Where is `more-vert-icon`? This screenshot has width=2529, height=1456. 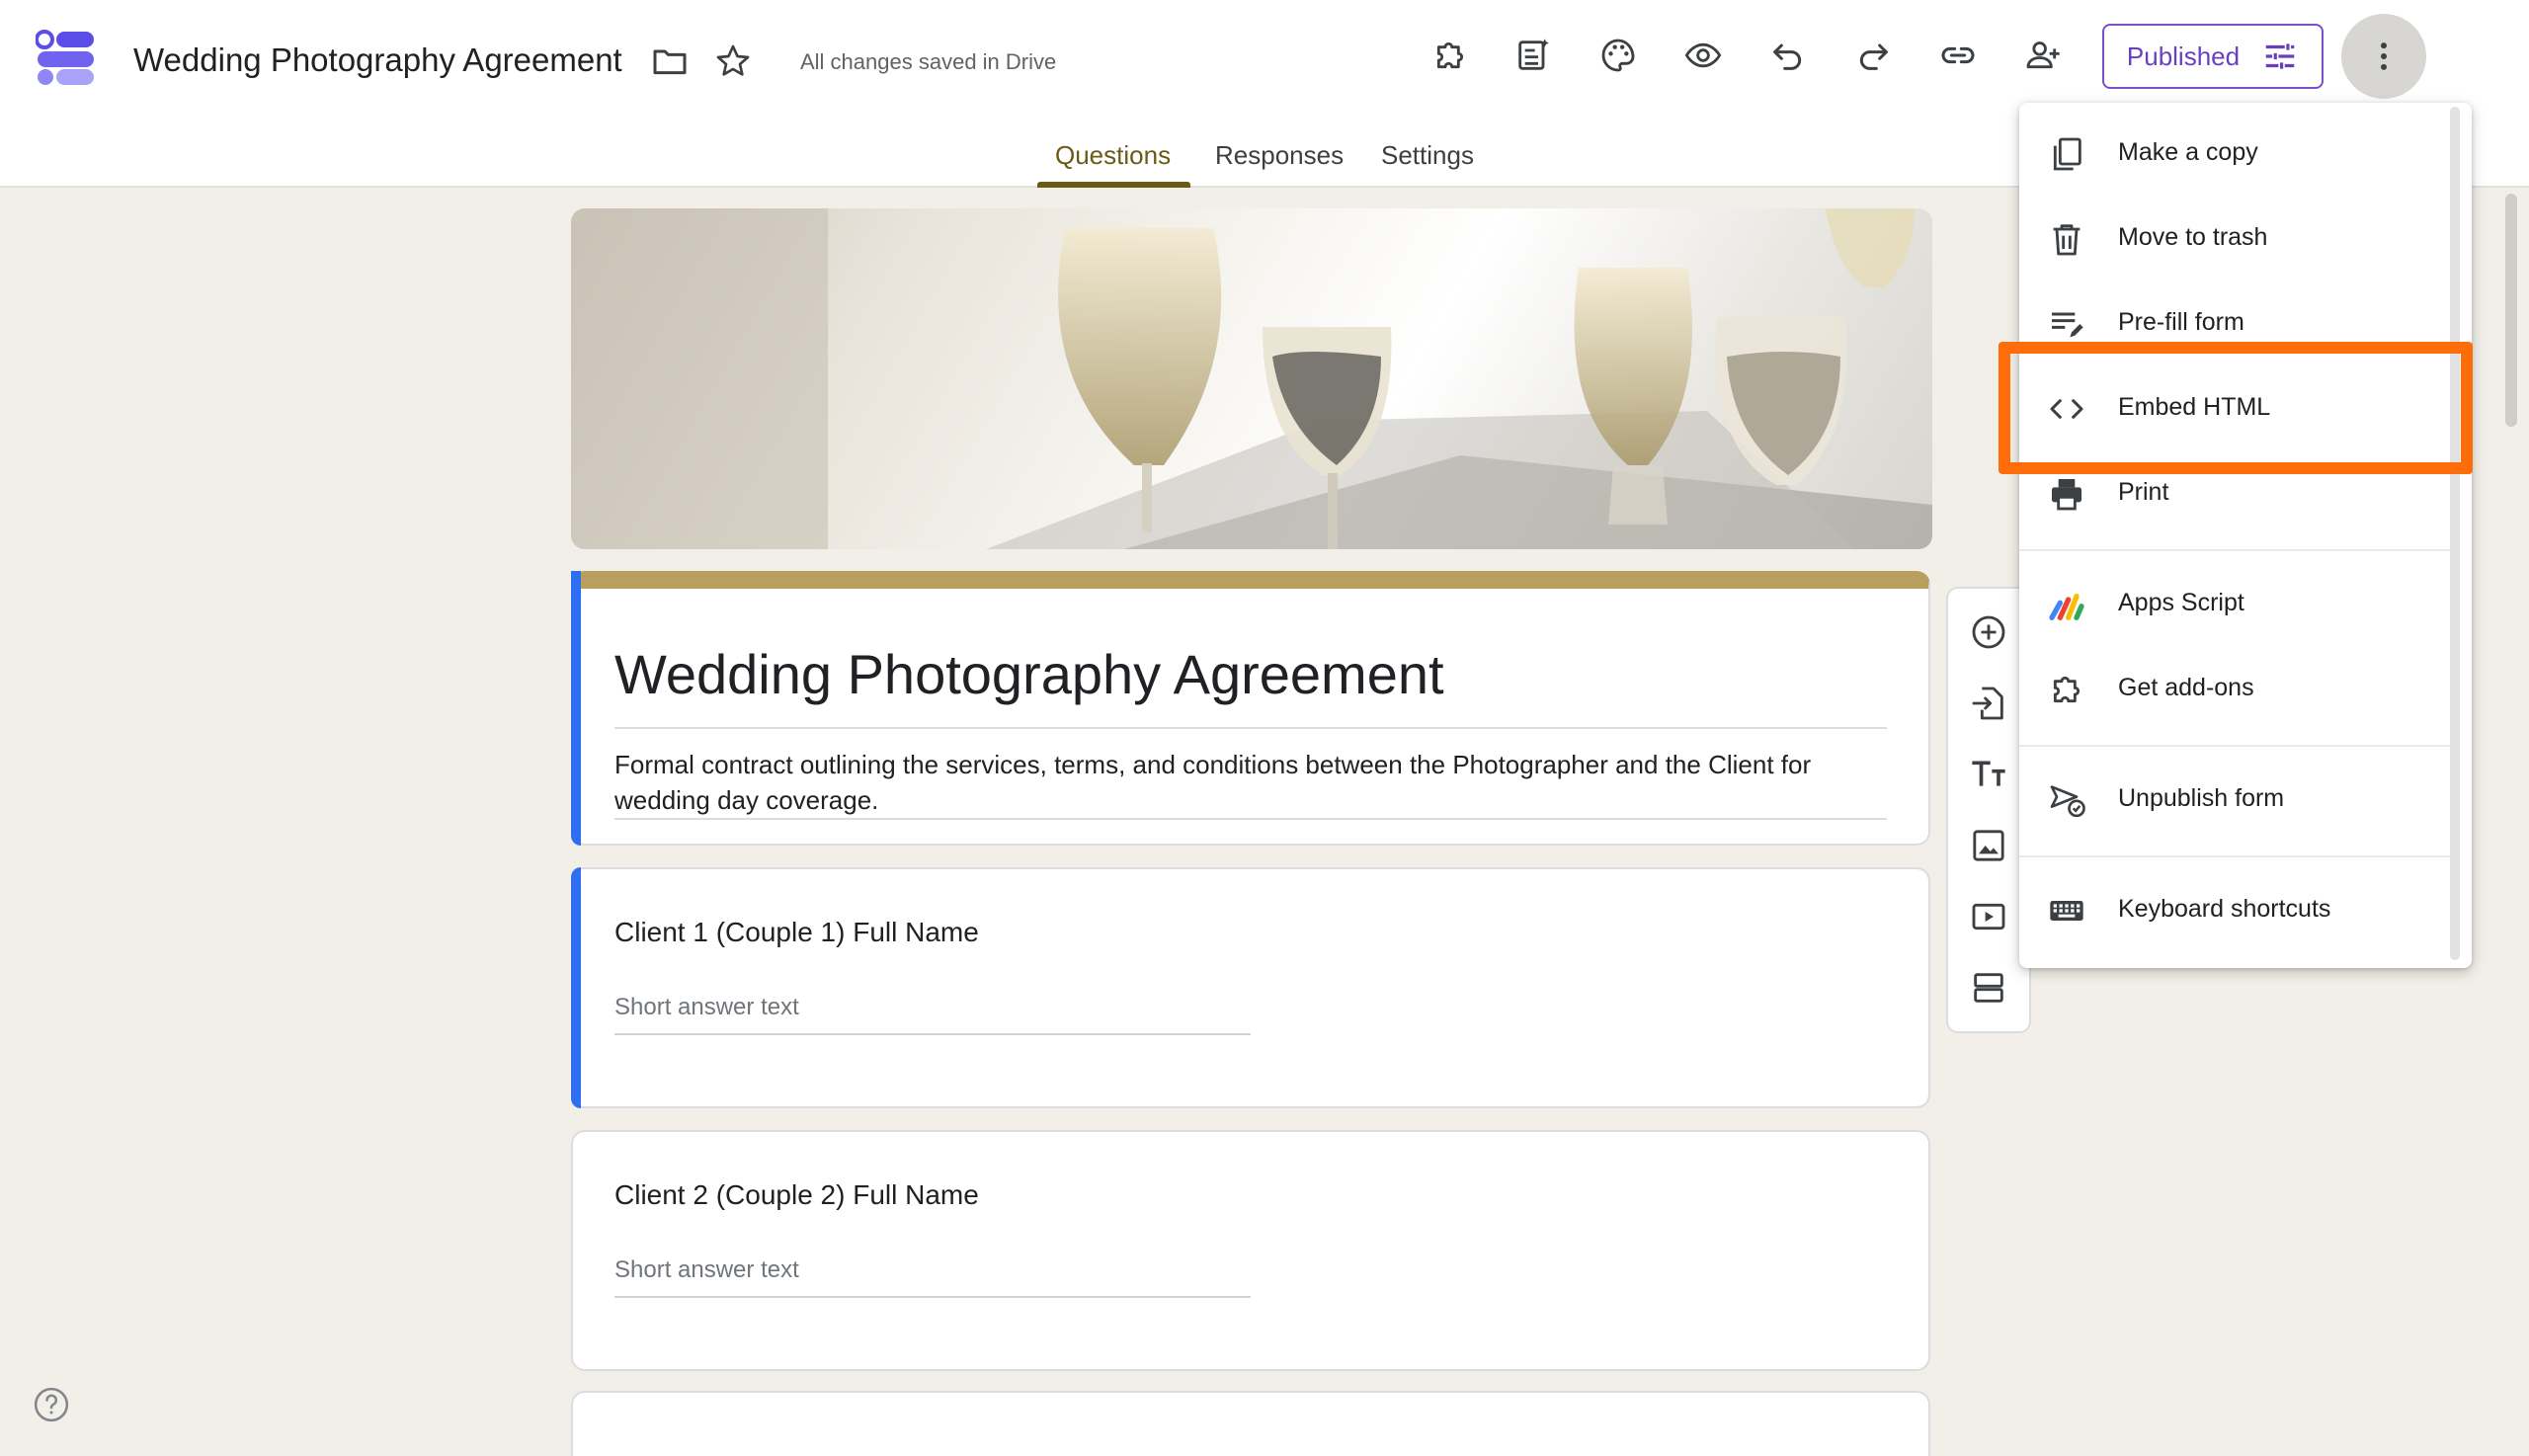 more-vert-icon is located at coordinates (2384, 56).